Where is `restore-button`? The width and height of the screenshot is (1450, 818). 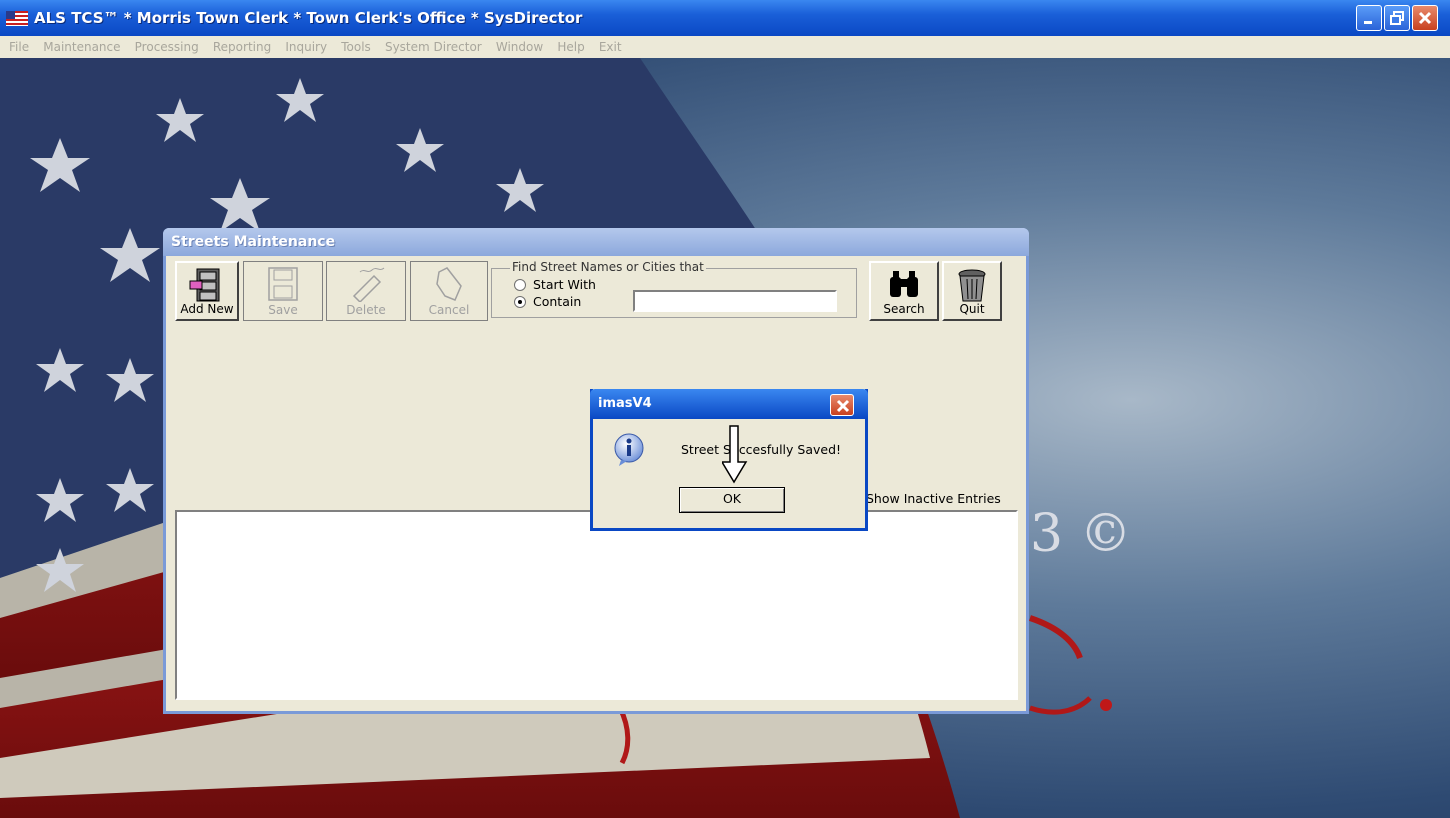
restore-button is located at coordinates (1397, 18).